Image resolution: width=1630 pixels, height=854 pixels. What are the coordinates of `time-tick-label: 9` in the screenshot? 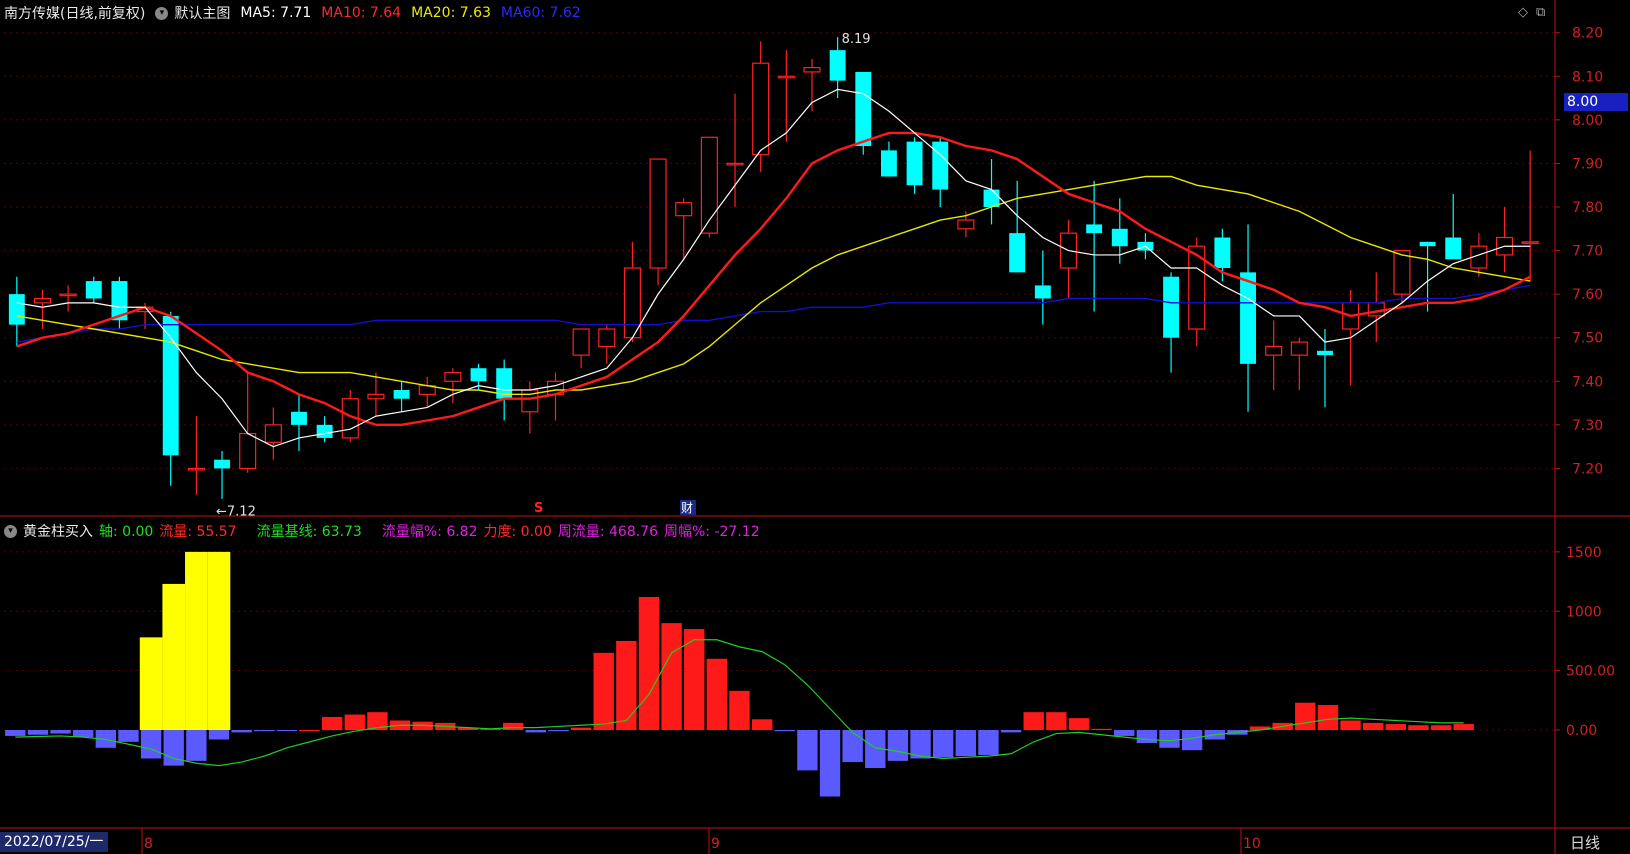 It's located at (715, 844).